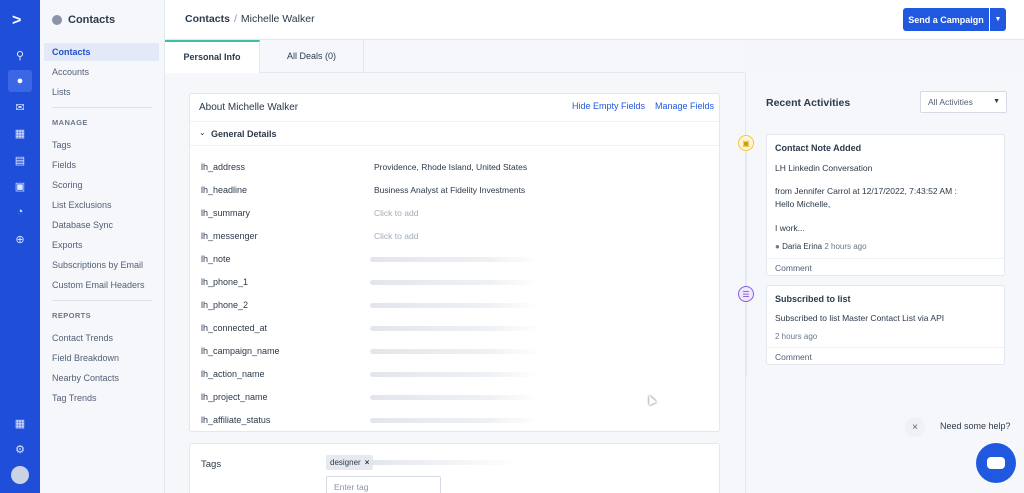 The image size is (1024, 493). I want to click on tab-personal-info: Personal Info, so click(212, 56).